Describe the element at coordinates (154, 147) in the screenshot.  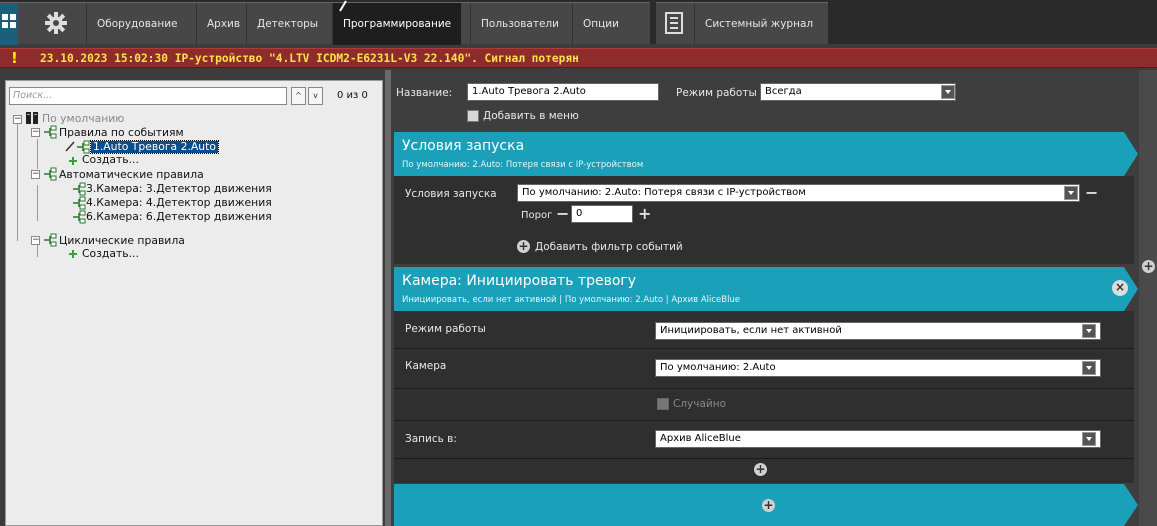
I see `tree-event-rule-1: 1.Auto Тревога 2.Auto` at that location.